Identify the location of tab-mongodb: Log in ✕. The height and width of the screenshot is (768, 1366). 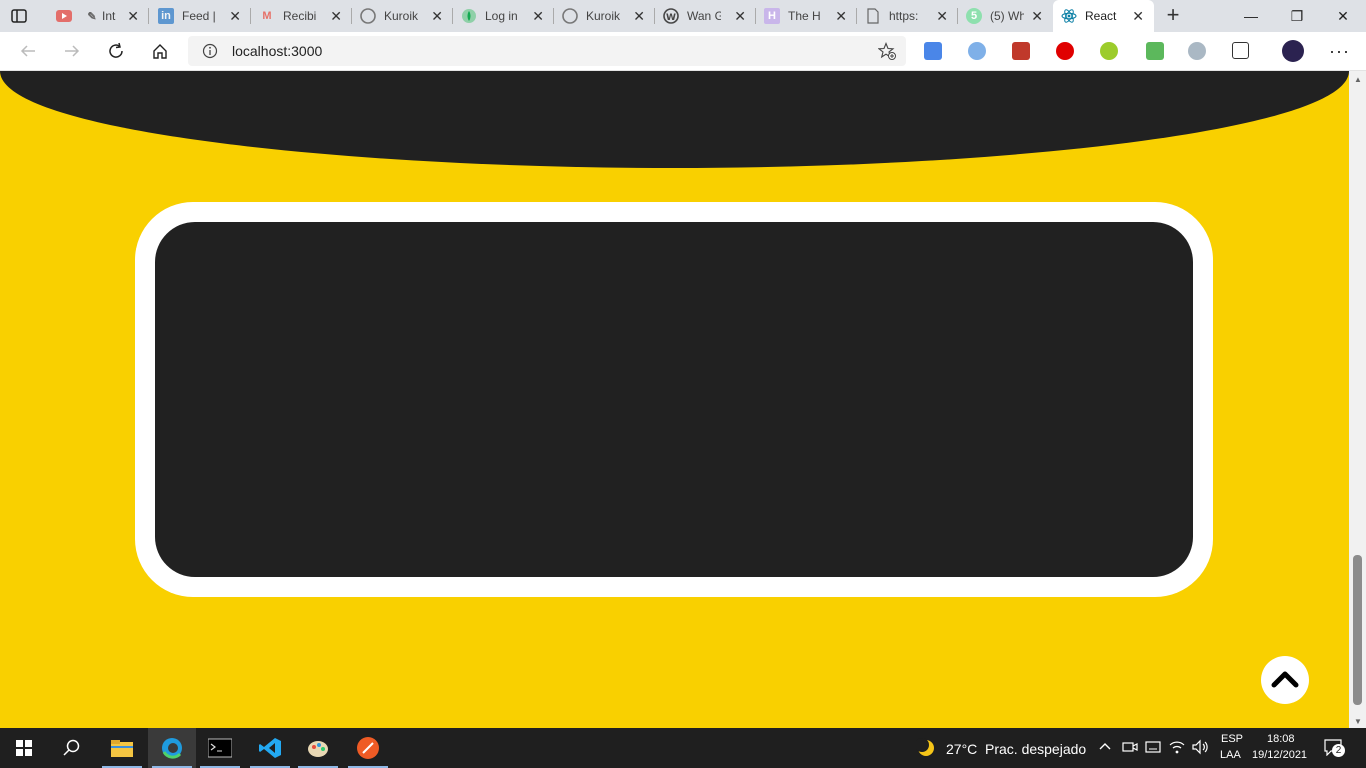
(503, 16).